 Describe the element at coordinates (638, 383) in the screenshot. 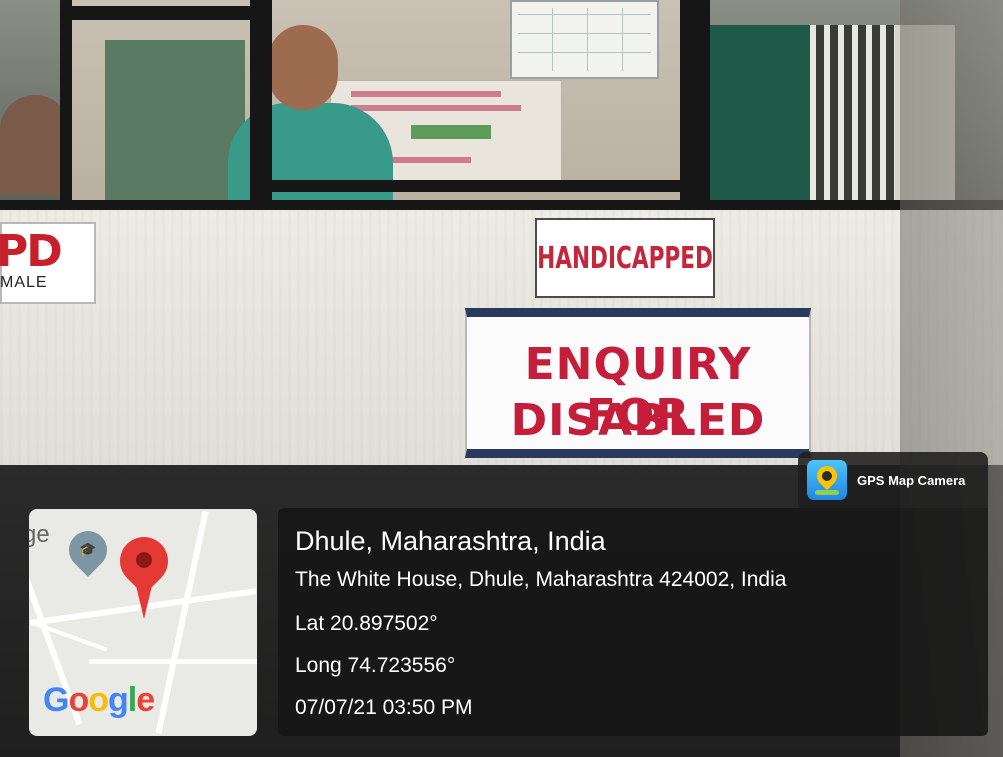

I see `enquiry-sign: ENQUIRY FOR DISABLED` at that location.